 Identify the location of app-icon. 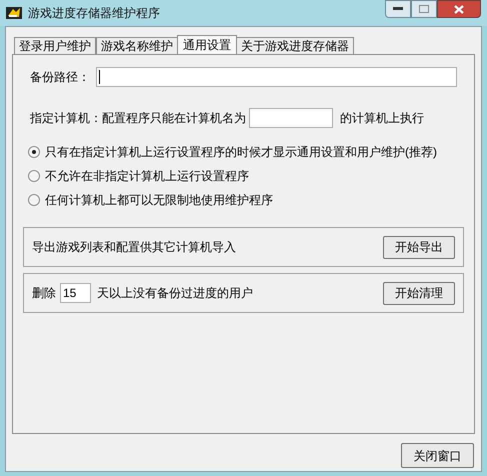
(14, 13).